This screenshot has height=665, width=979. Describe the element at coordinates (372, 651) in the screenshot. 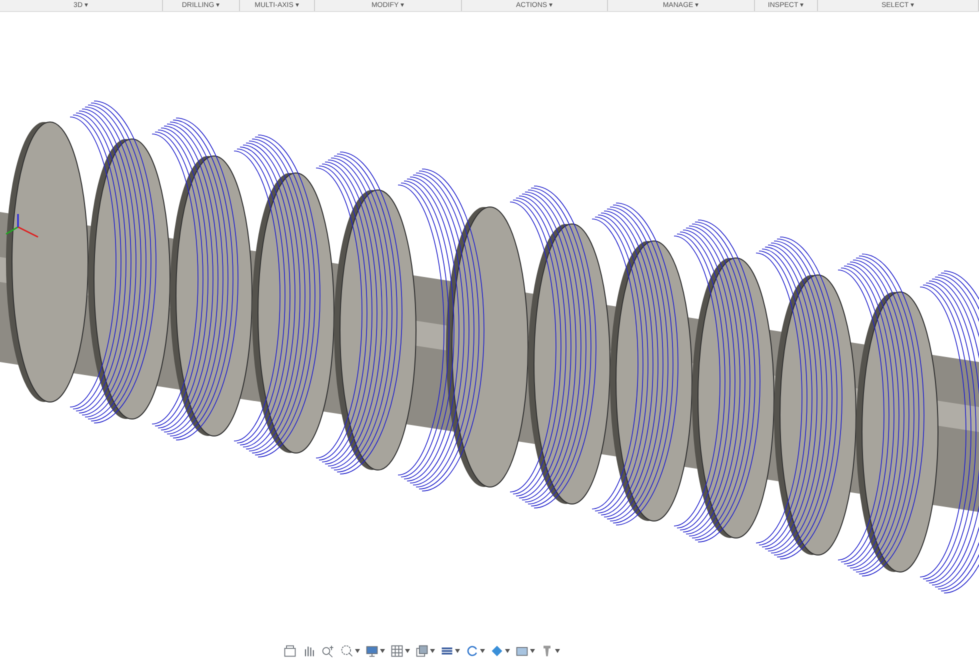

I see `display-icon` at that location.